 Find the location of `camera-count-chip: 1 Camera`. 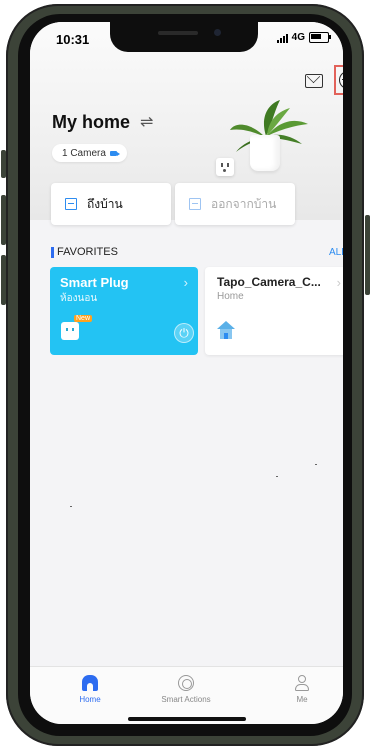

camera-count-chip: 1 Camera is located at coordinates (89, 153).